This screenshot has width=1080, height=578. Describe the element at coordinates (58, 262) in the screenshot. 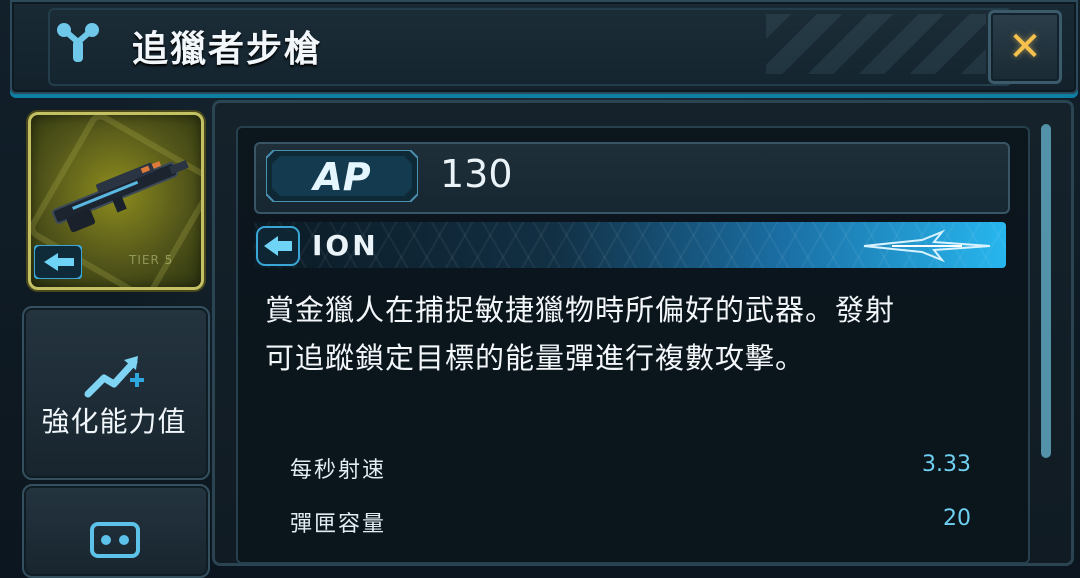

I see `ion-element-icon` at that location.